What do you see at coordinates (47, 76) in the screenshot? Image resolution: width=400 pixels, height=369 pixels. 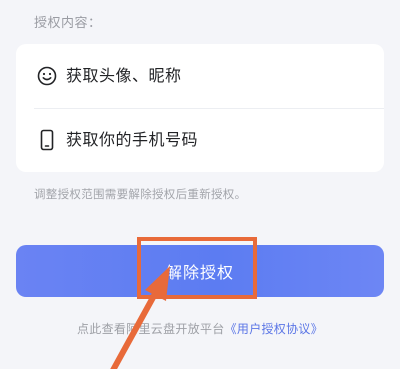 I see `smiley-icon` at bounding box center [47, 76].